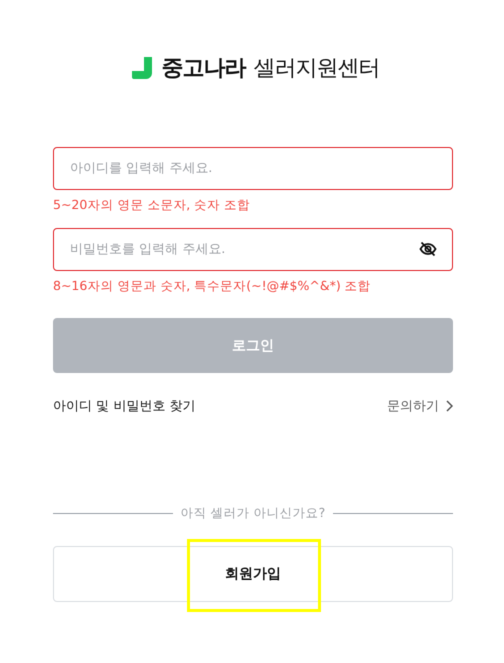 This screenshot has height=663, width=504. Describe the element at coordinates (253, 249) in the screenshot. I see `password-field: 비밀번호를 입력해 주세요.` at that location.